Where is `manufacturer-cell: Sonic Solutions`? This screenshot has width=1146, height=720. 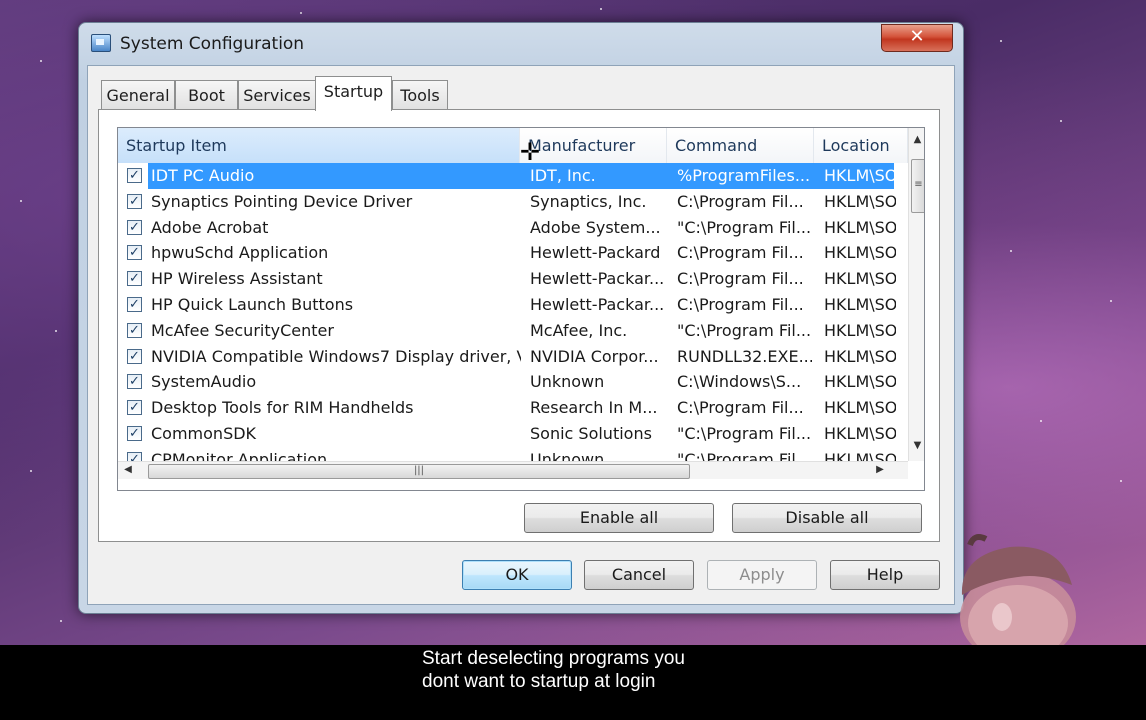 manufacturer-cell: Sonic Solutions is located at coordinates (591, 433).